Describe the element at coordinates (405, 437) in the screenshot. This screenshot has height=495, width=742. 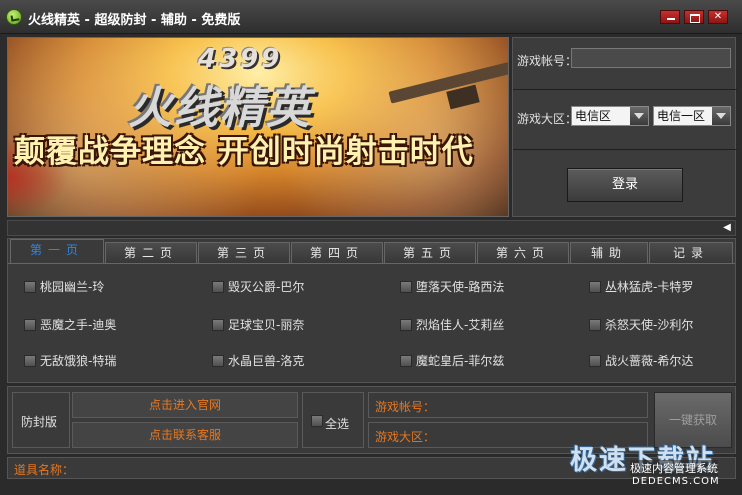
I see `bottom-region-label: 游戏大区：` at that location.